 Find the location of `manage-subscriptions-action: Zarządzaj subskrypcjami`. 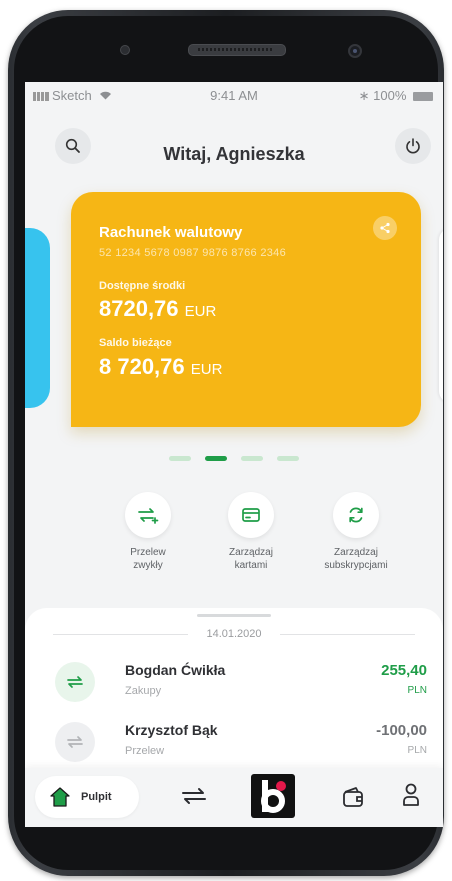

manage-subscriptions-action: Zarządzaj subskrypcjami is located at coordinates (356, 532).